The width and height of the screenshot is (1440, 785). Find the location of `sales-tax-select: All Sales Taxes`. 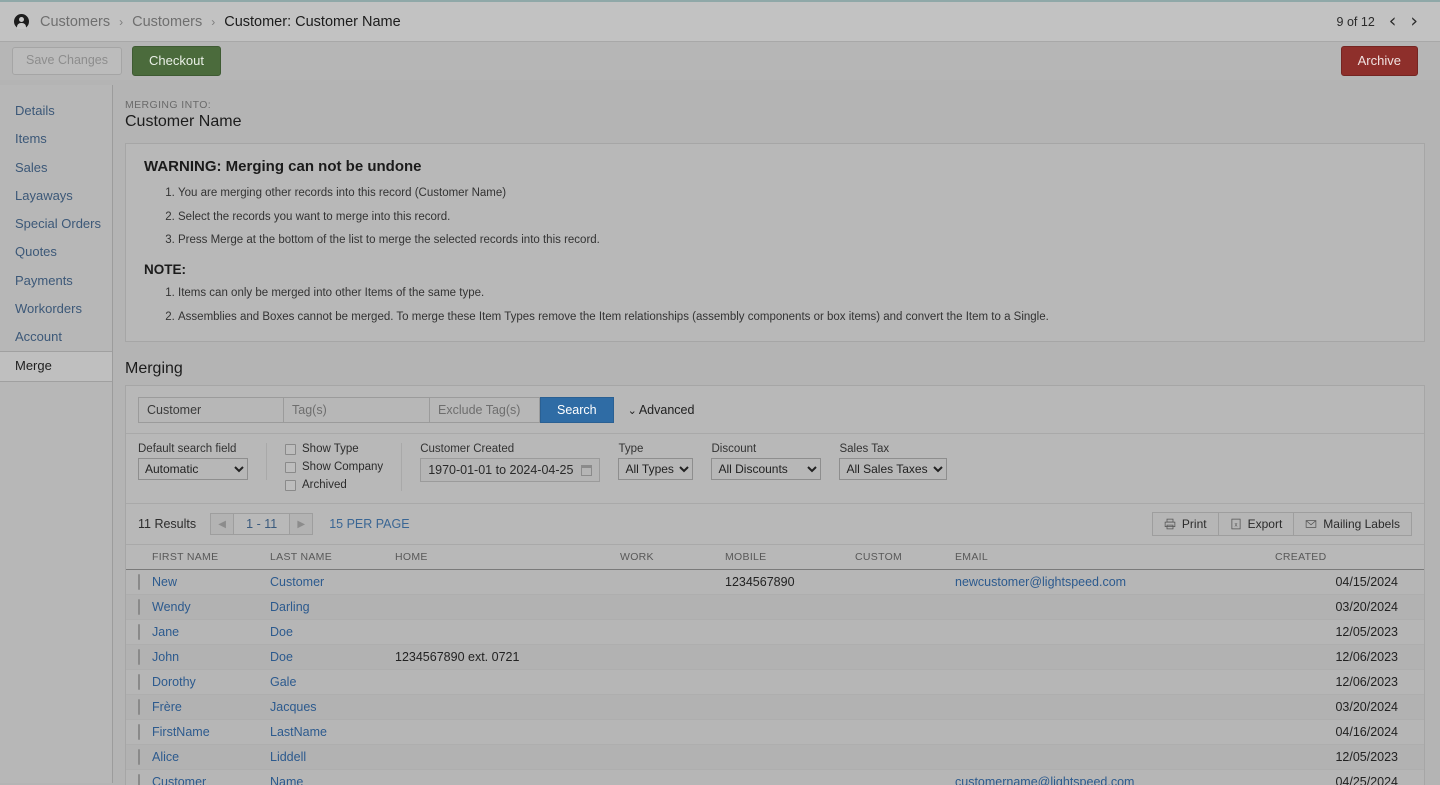

sales-tax-select: All Sales Taxes is located at coordinates (893, 469).